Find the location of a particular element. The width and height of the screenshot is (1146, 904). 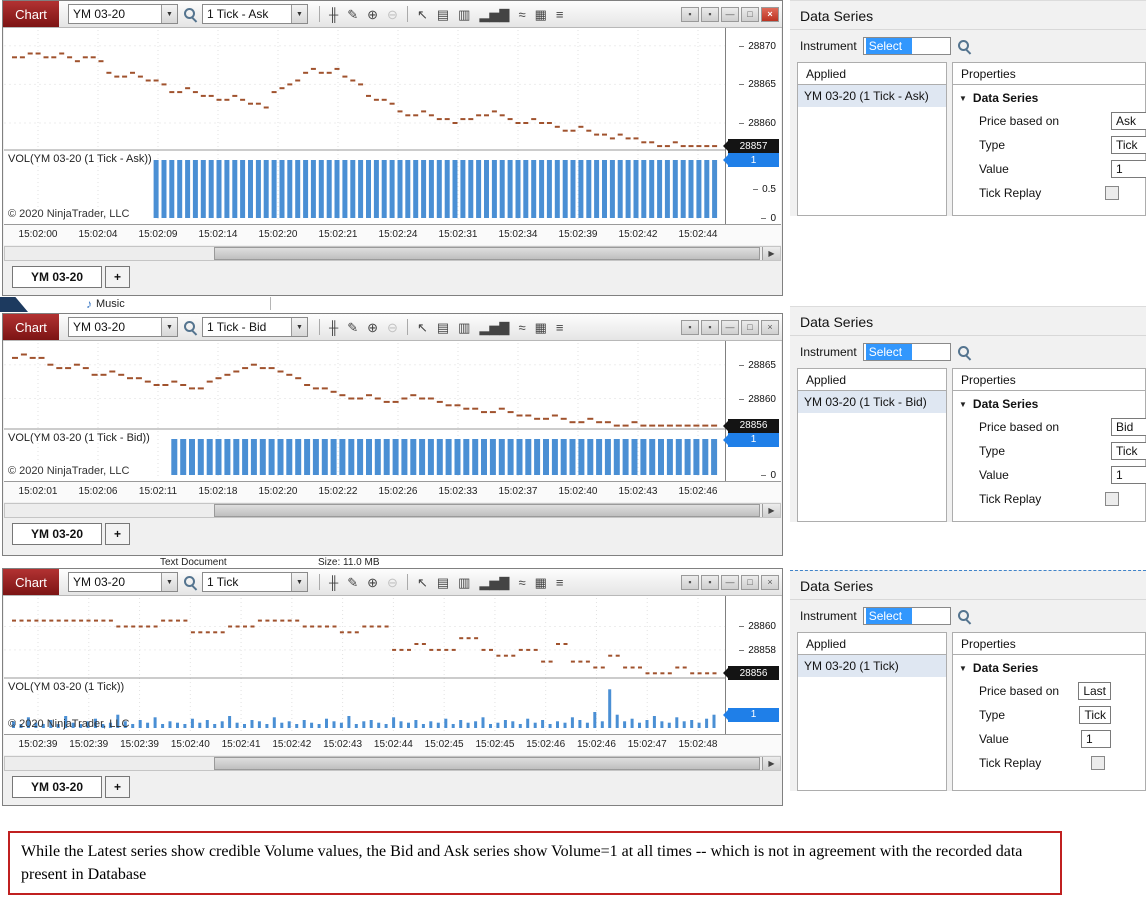

series-select: 1 Tick ▼ is located at coordinates (255, 582).